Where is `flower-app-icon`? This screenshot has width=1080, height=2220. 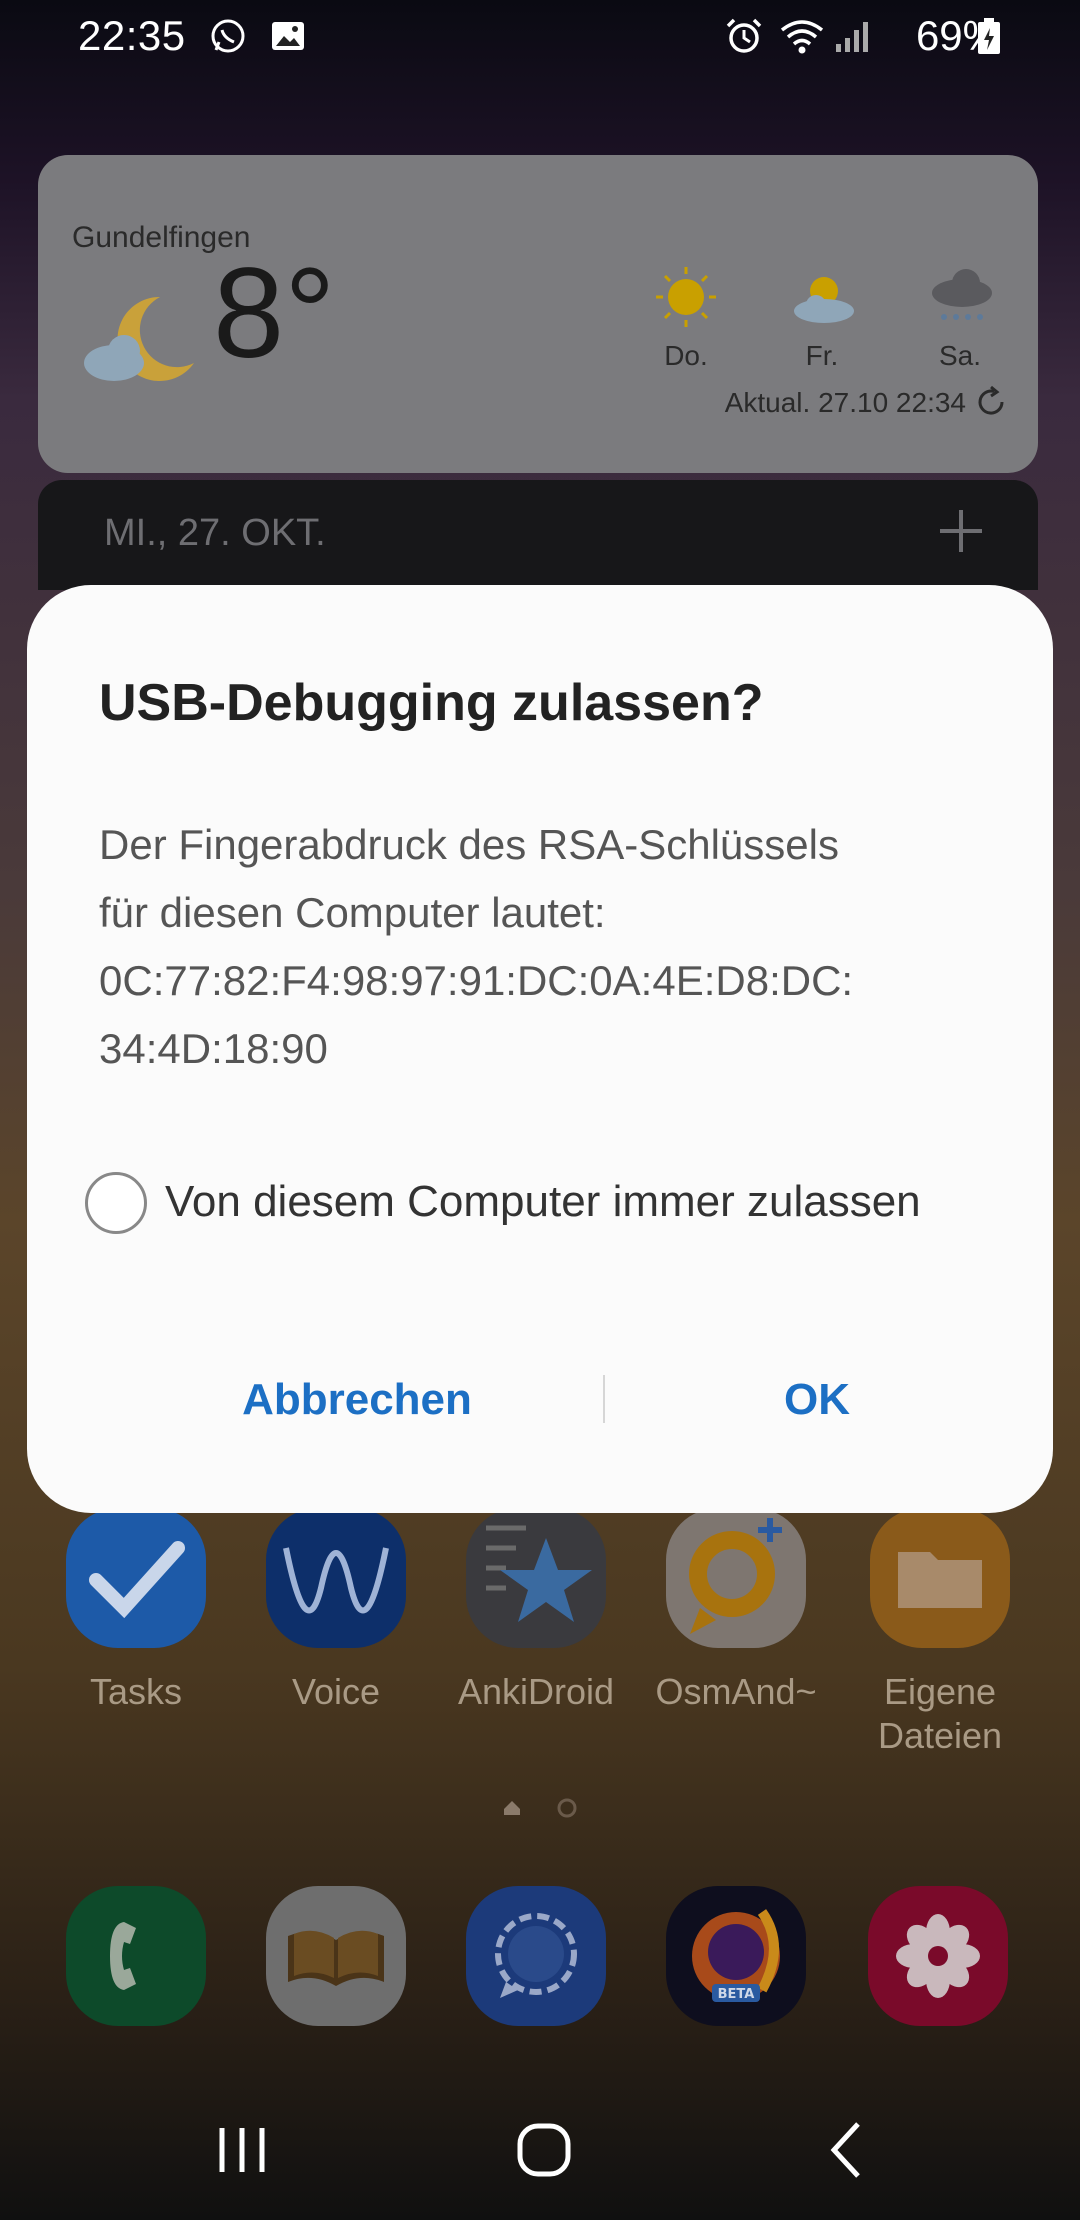 flower-app-icon is located at coordinates (938, 1956).